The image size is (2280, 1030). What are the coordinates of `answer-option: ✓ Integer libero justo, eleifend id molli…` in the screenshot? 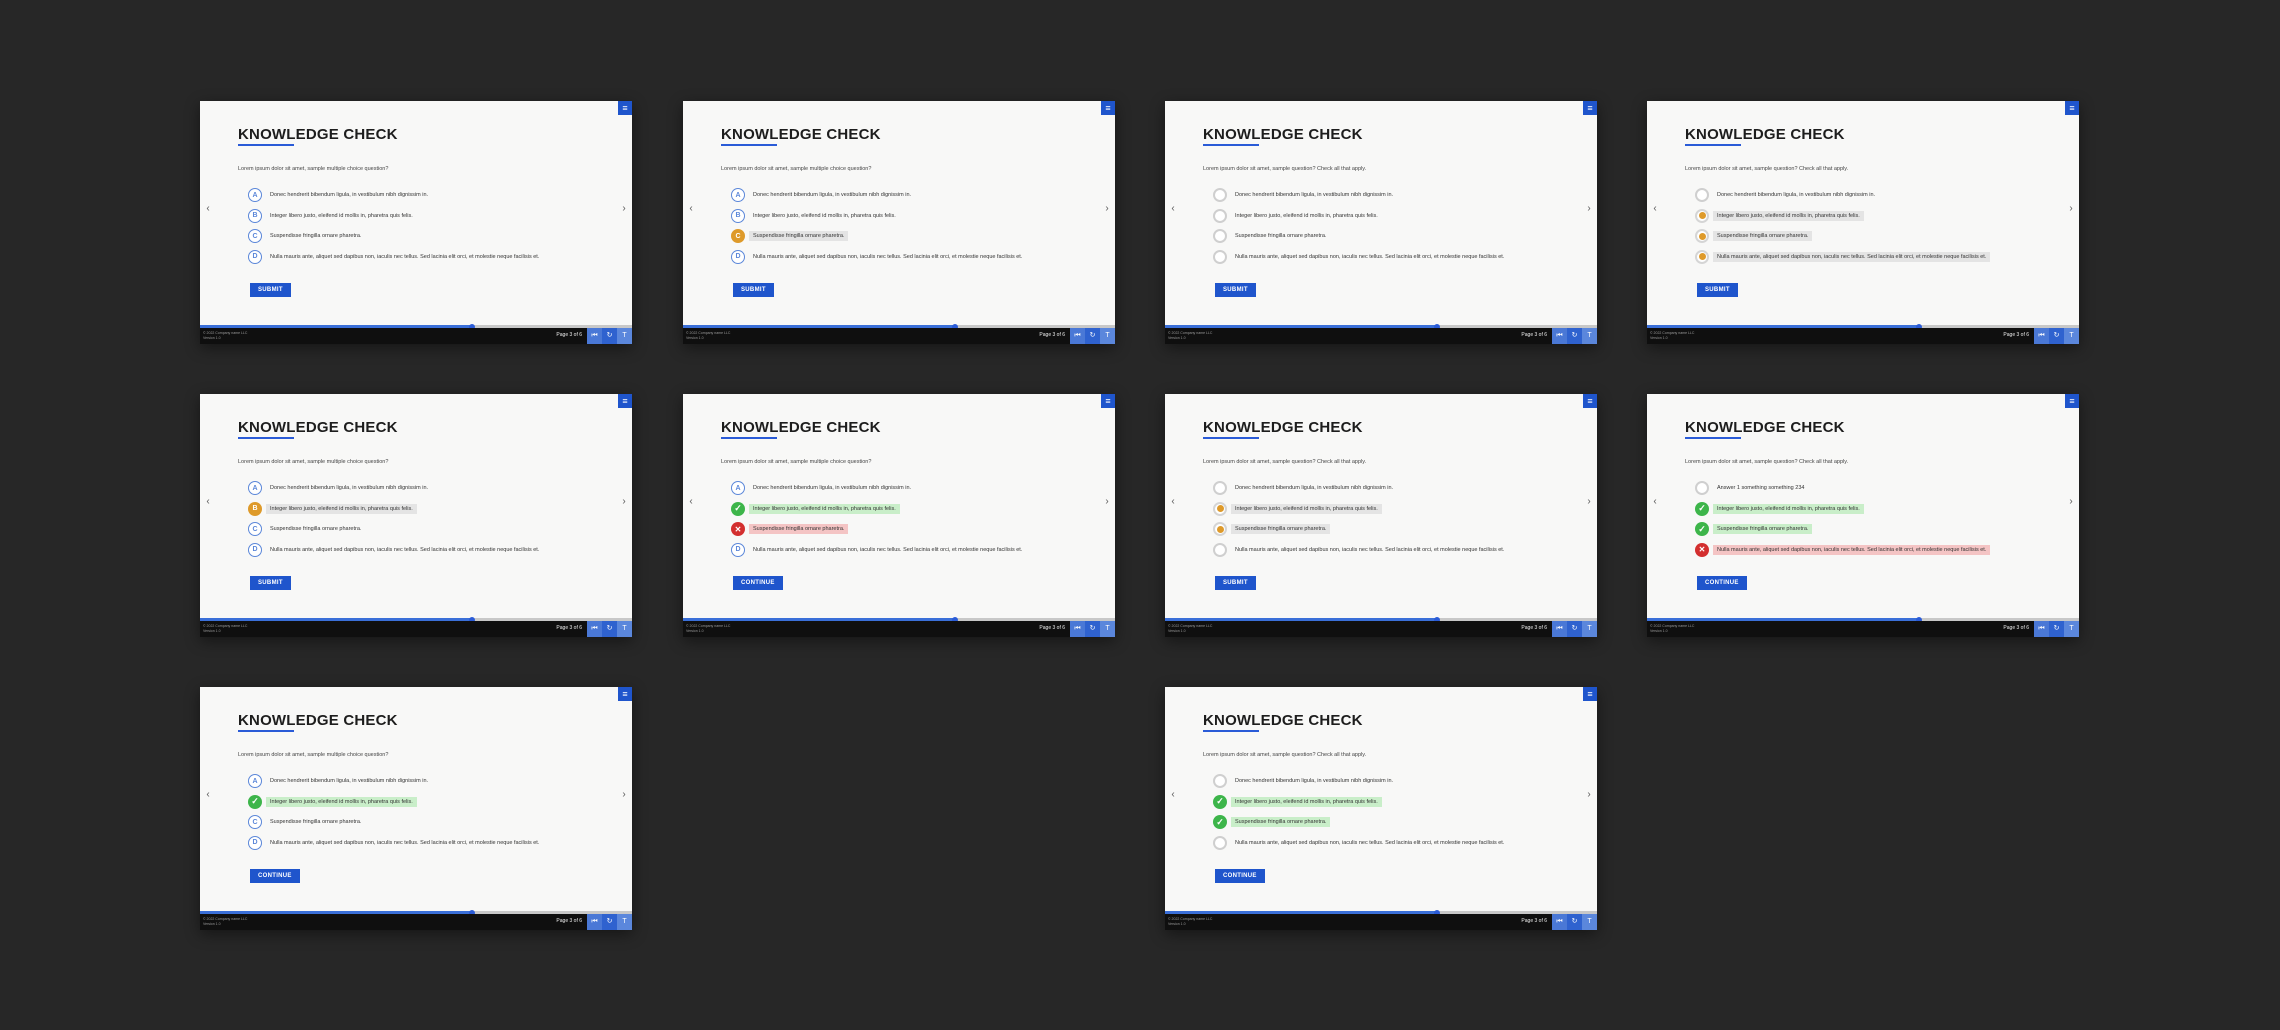 It's located at (878, 509).